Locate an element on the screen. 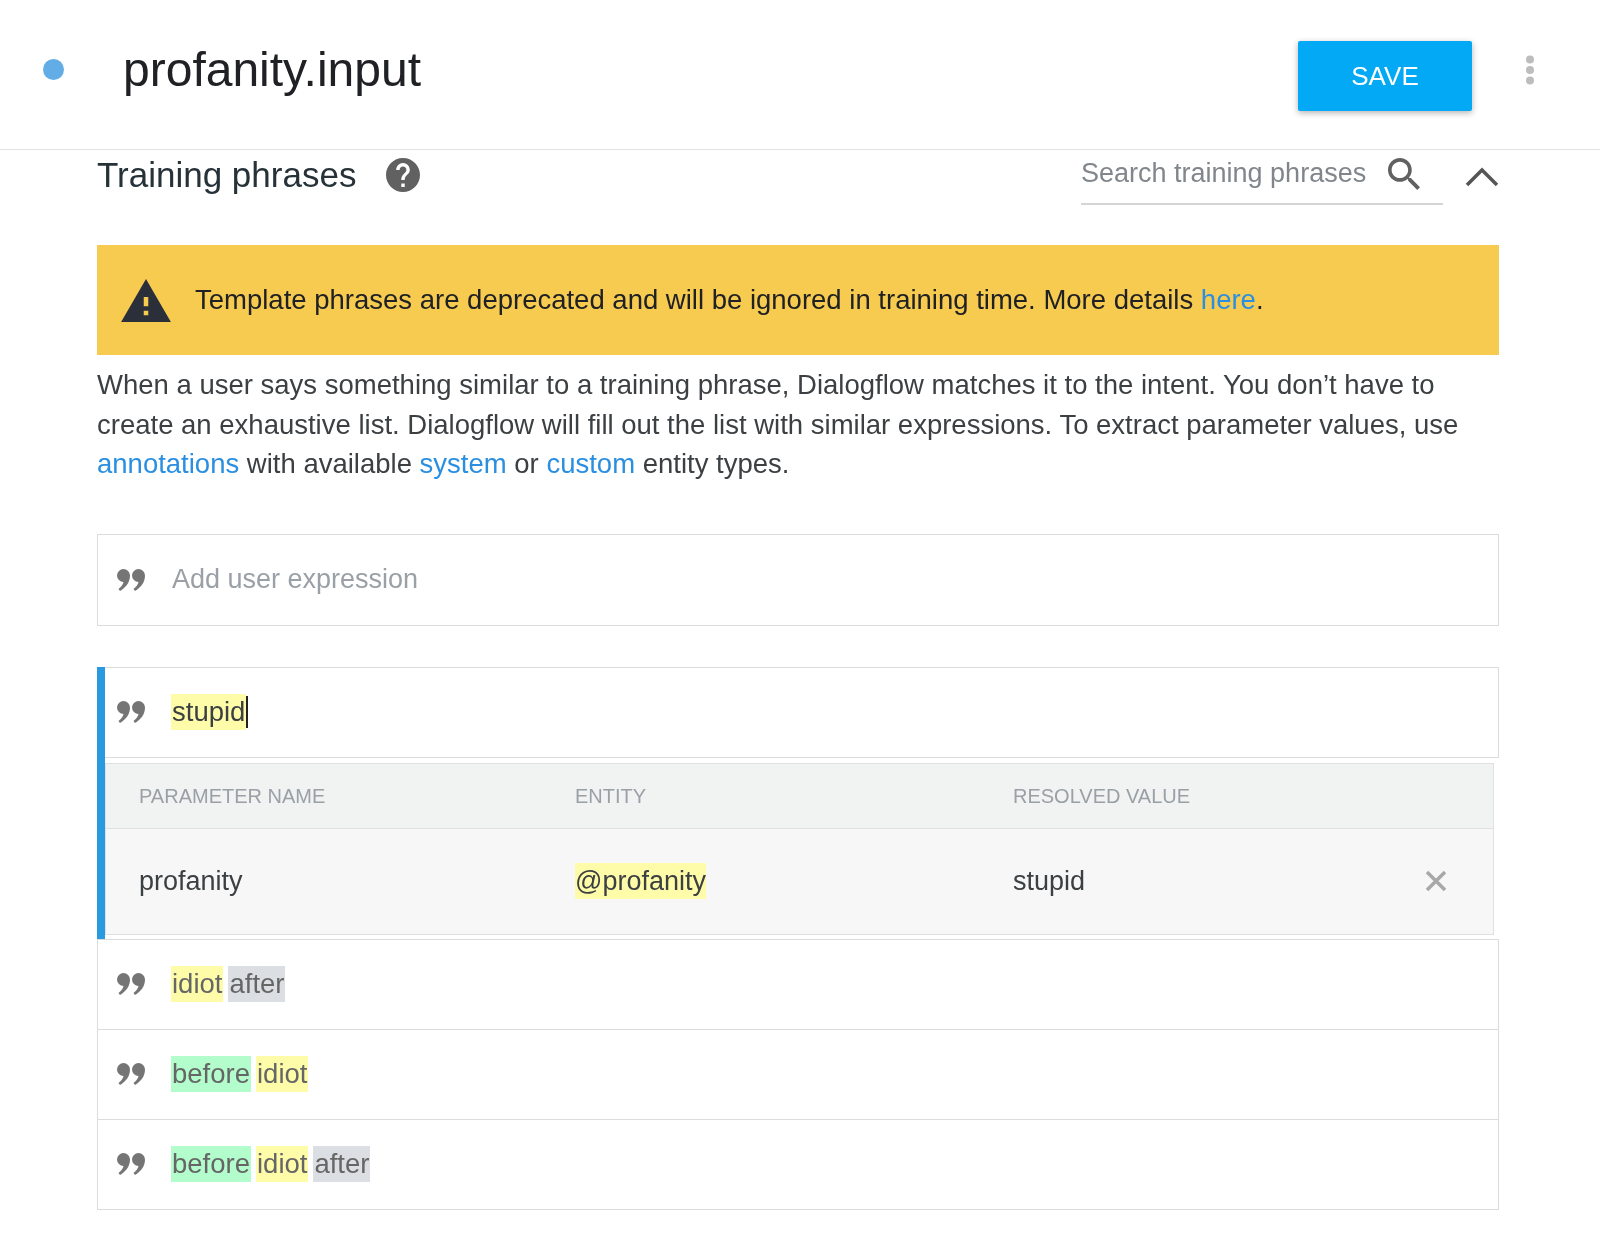 The width and height of the screenshot is (1600, 1236). annotated-word: stupid is located at coordinates (209, 712).